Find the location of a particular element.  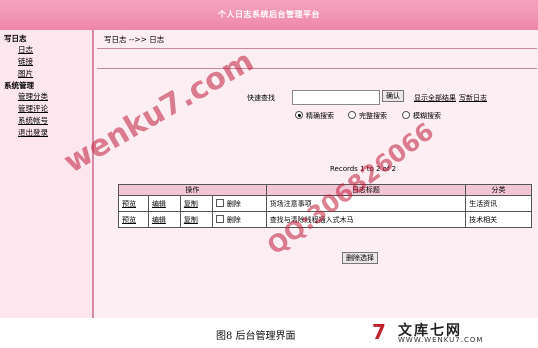

sidebar-item-images: 图片 is located at coordinates (25, 73).